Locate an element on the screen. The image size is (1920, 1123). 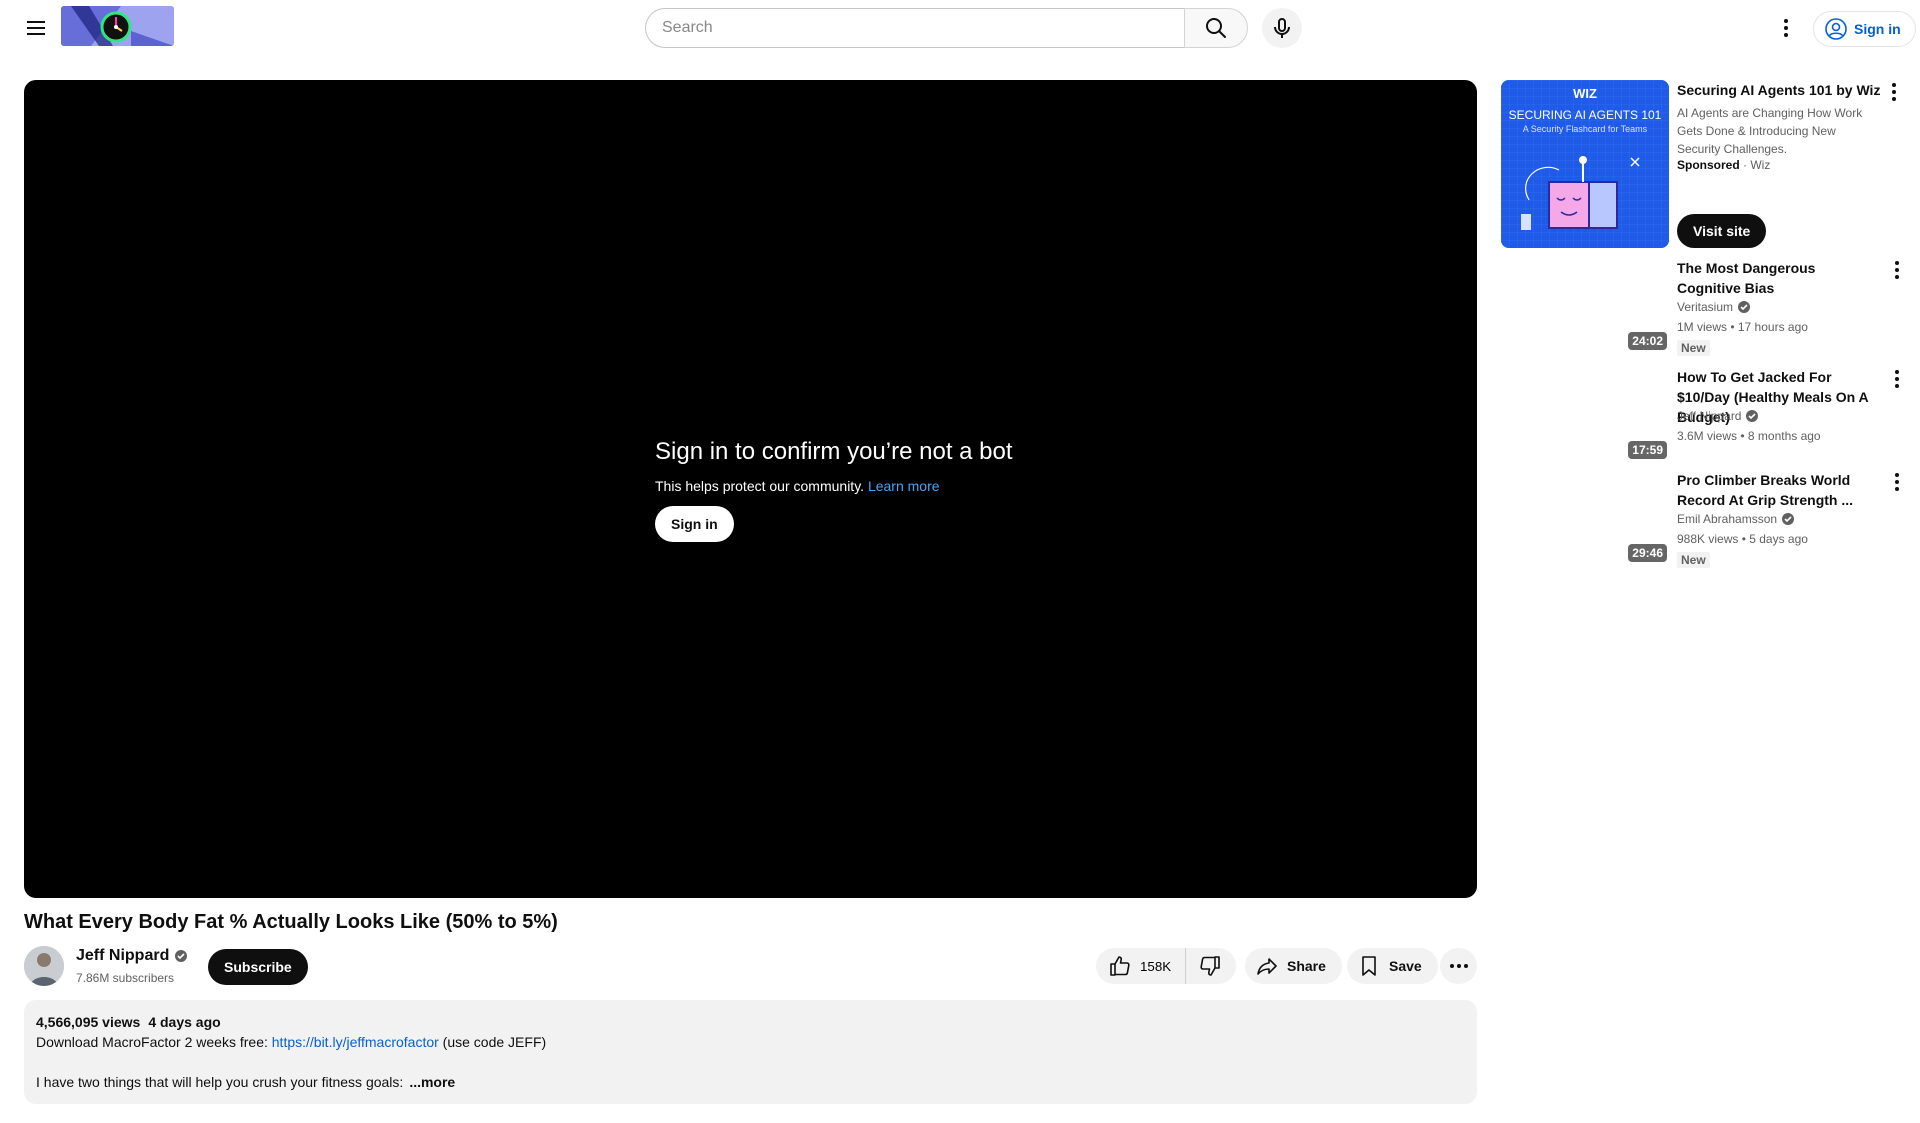
settings-menu-button is located at coordinates (1786, 28).